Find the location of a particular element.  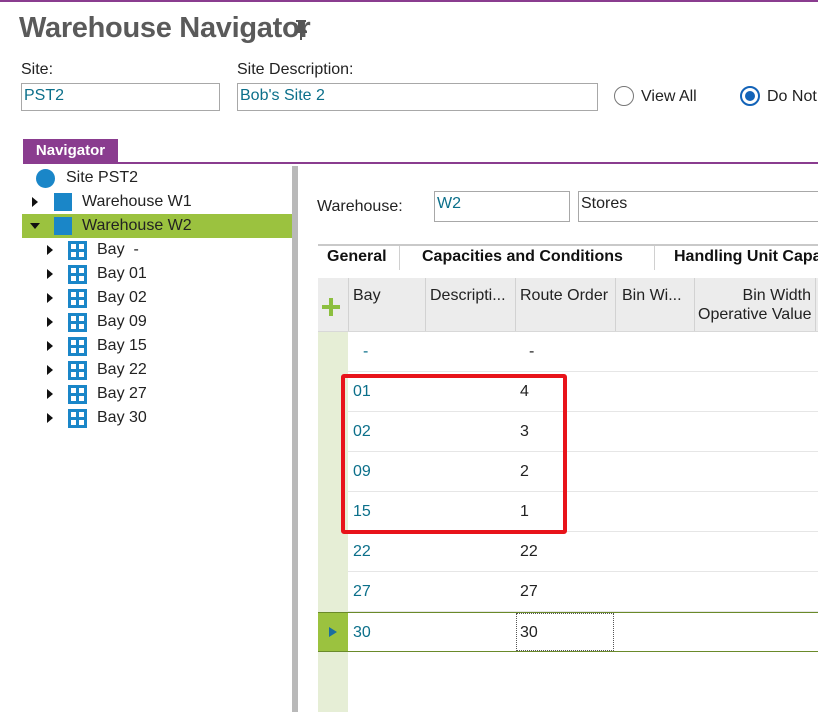

tree-item-bay: Bay 27 is located at coordinates (157, 394).